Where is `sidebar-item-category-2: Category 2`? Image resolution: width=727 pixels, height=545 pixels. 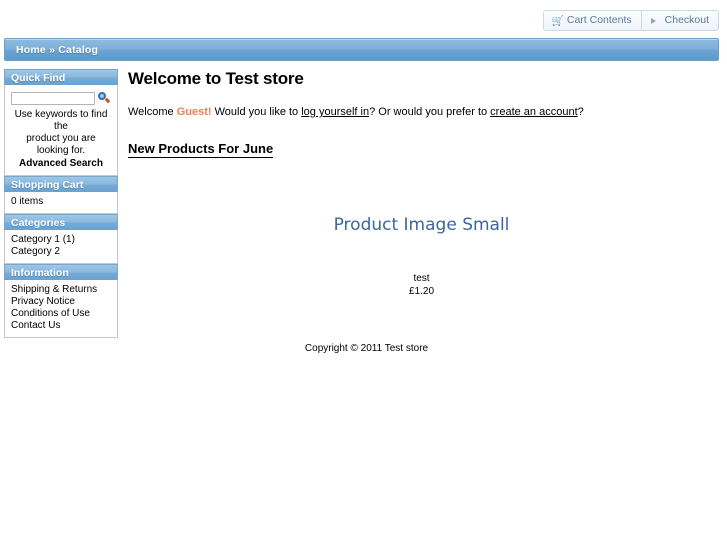 sidebar-item-category-2: Category 2 is located at coordinates (61, 252).